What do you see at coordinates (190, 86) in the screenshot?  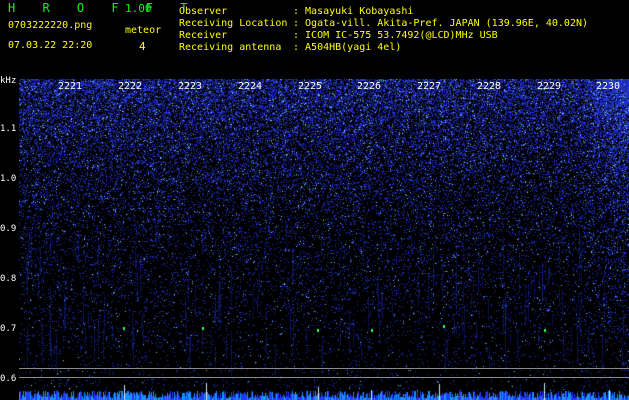 I see `time-tick-label: 2223` at bounding box center [190, 86].